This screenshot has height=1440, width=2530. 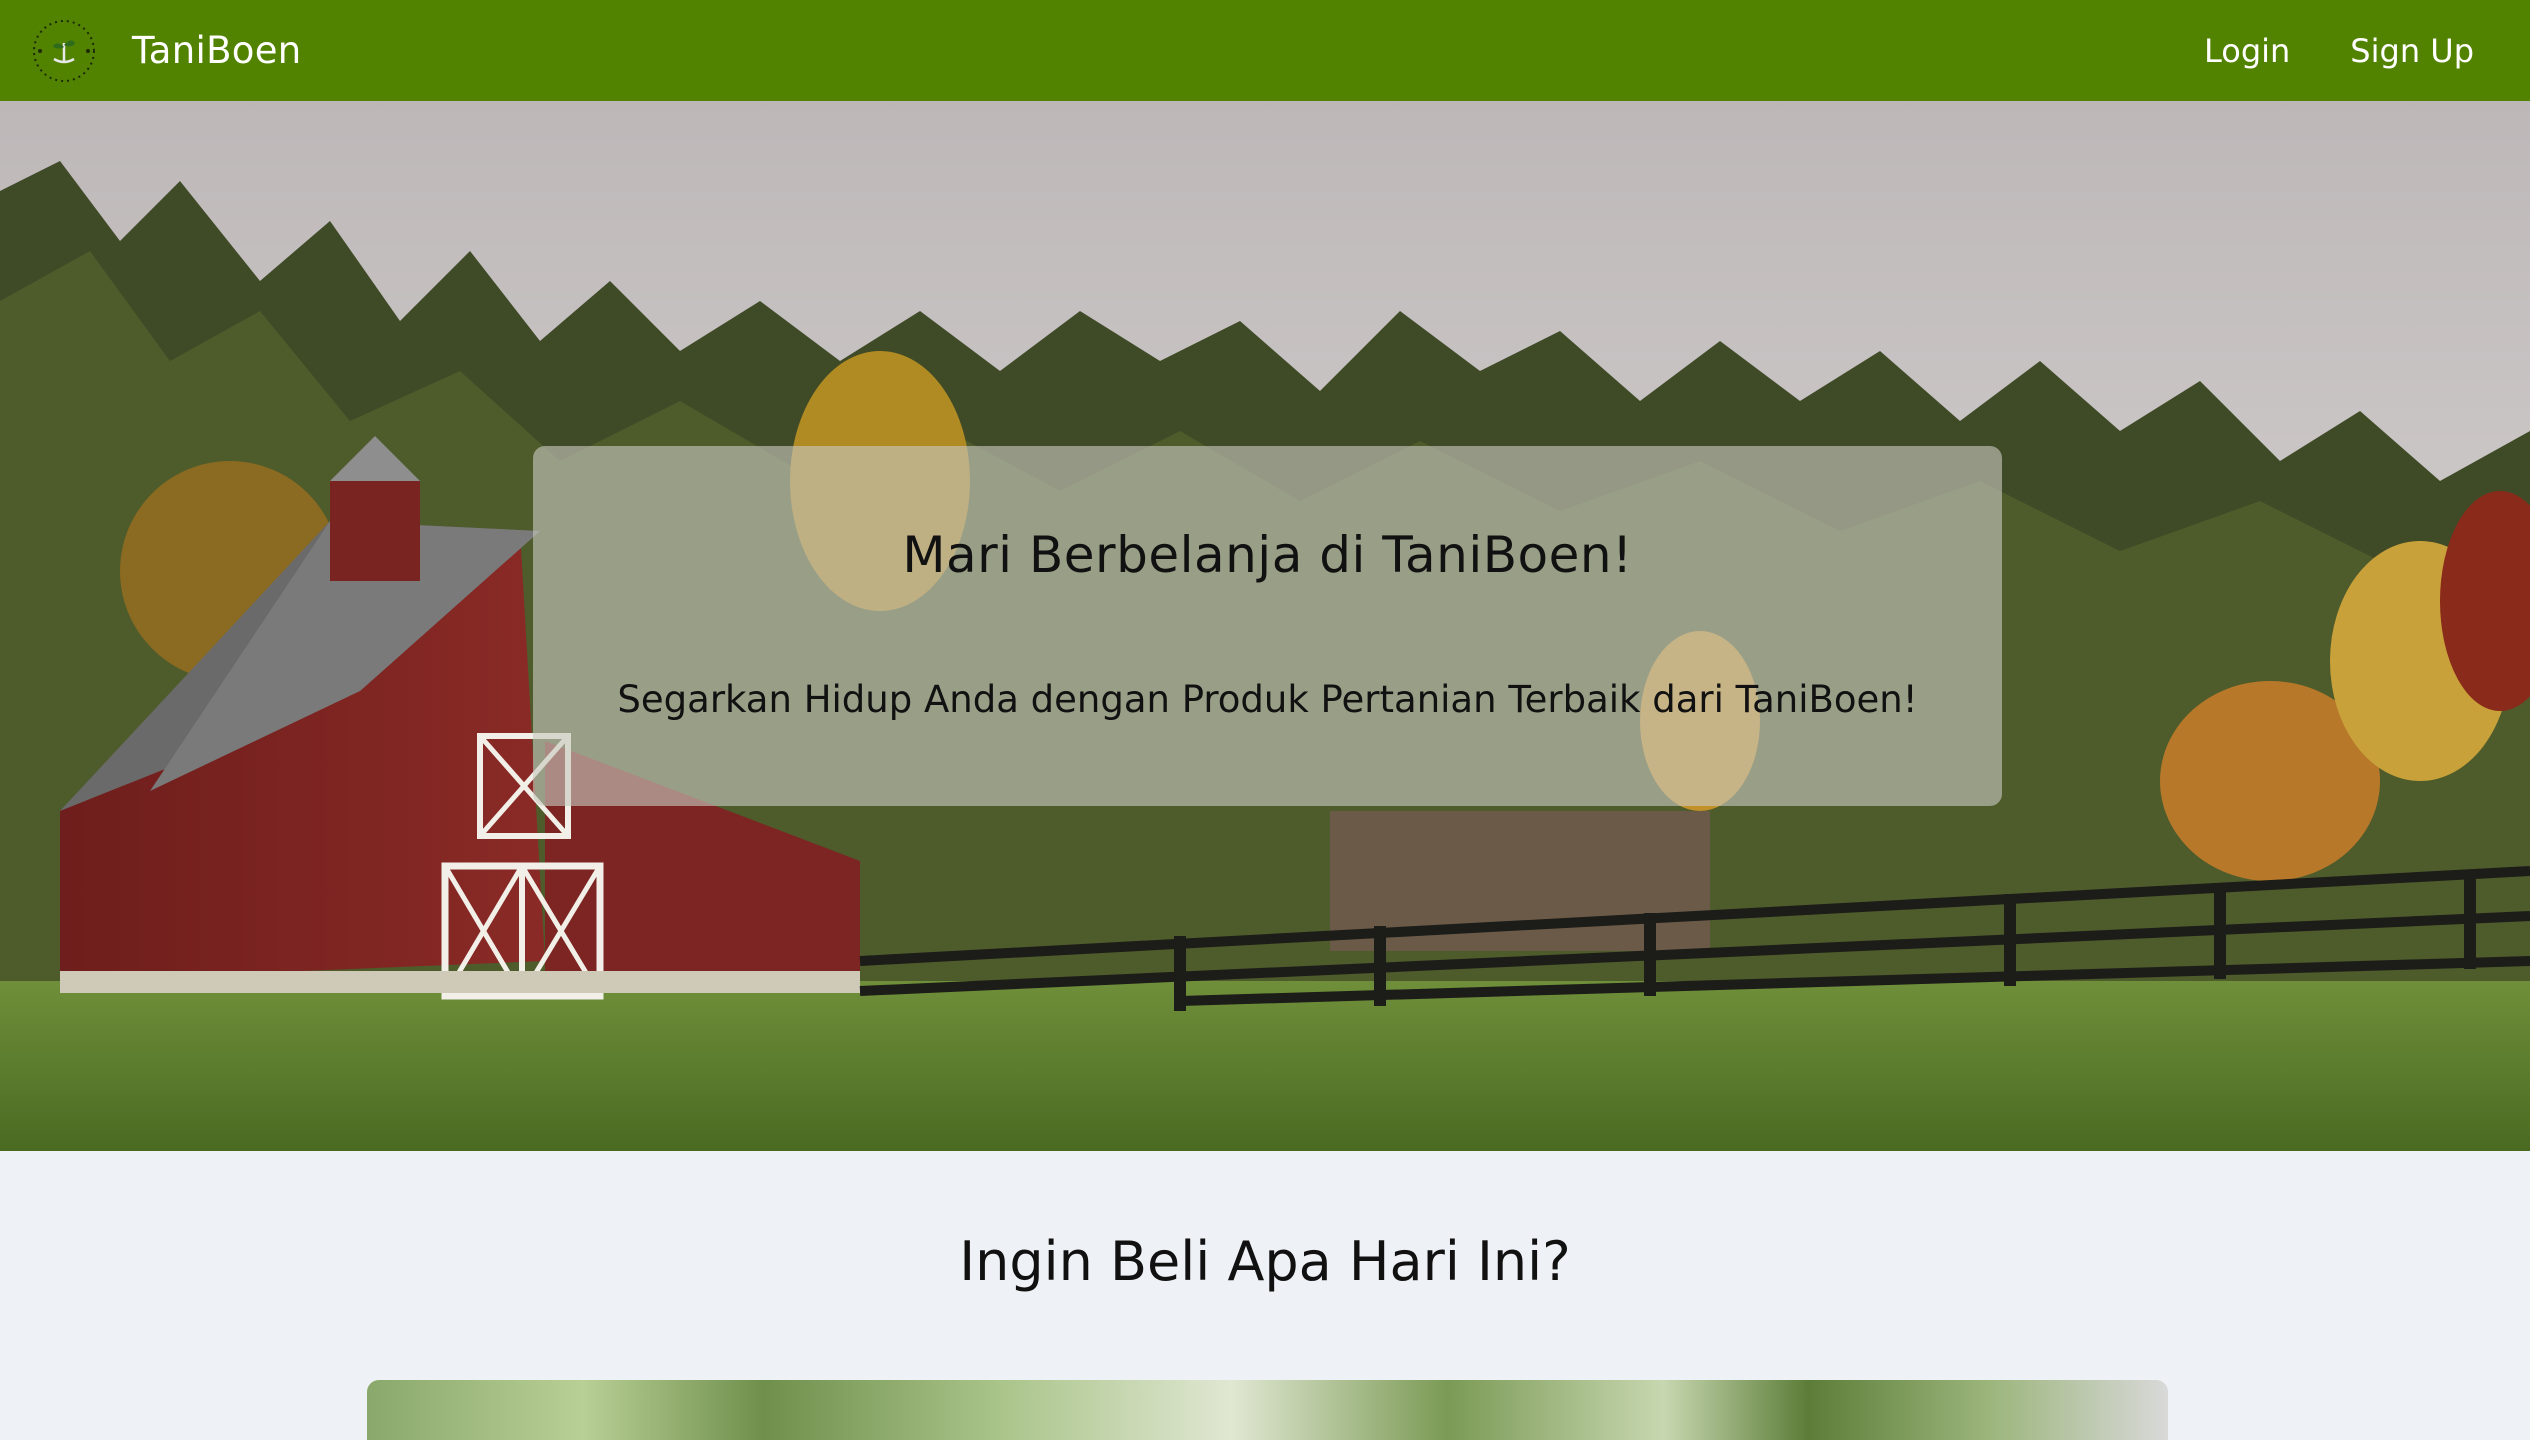 What do you see at coordinates (1265, 1261) in the screenshot?
I see `section-title: Ingin Beli Apa Hari Ini?` at bounding box center [1265, 1261].